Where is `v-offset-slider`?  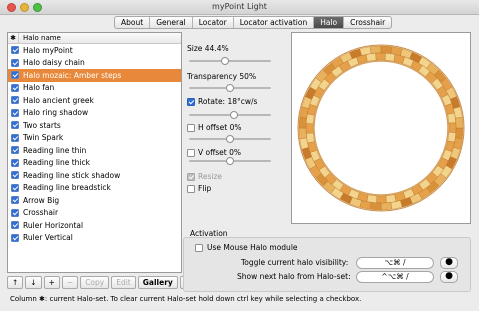
v-offset-slider is located at coordinates (230, 161).